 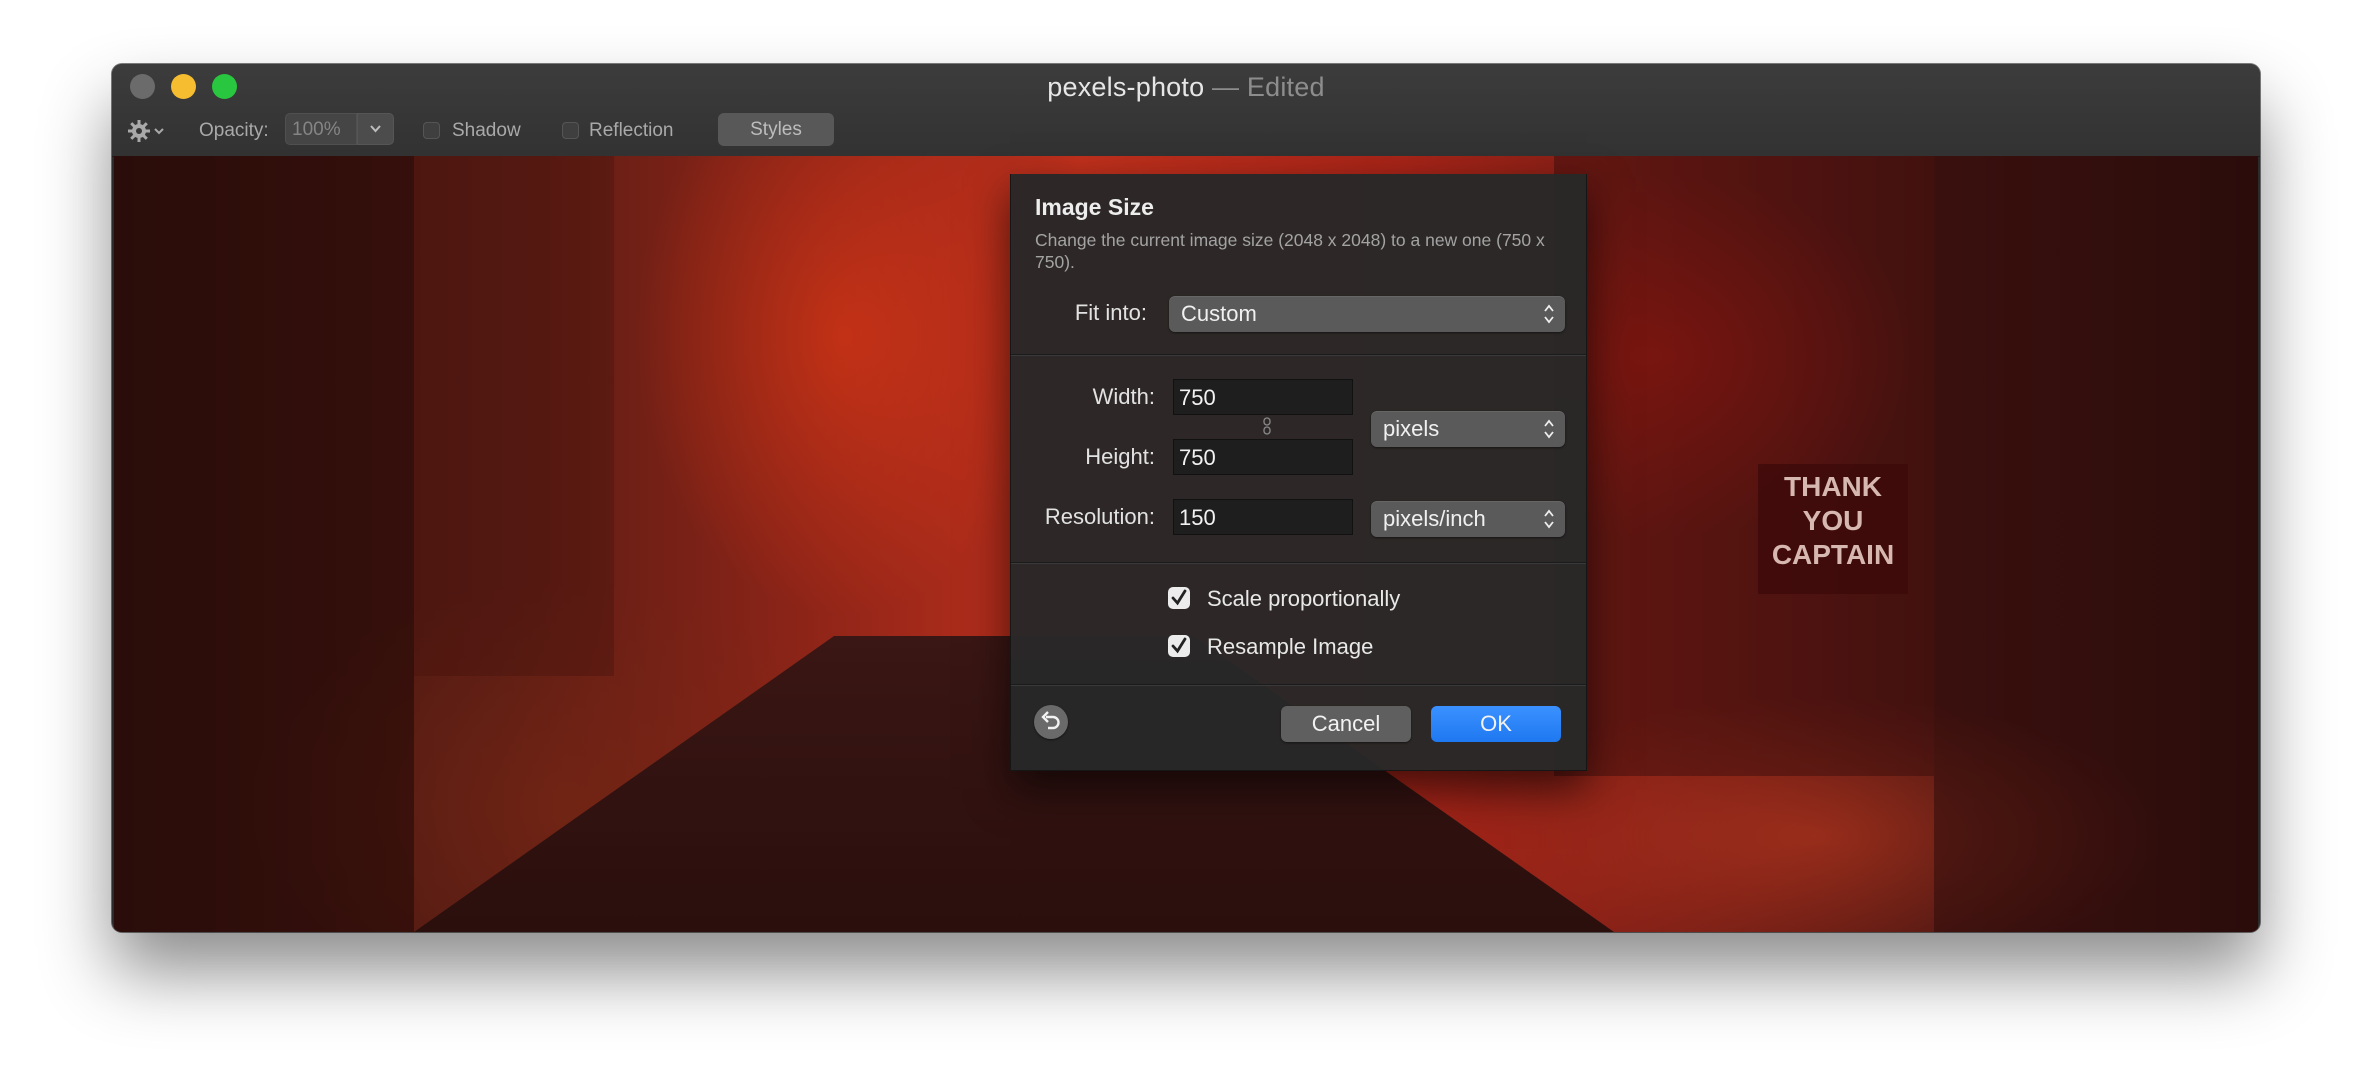 What do you see at coordinates (1346, 724) in the screenshot?
I see `cancel-button: Cancel` at bounding box center [1346, 724].